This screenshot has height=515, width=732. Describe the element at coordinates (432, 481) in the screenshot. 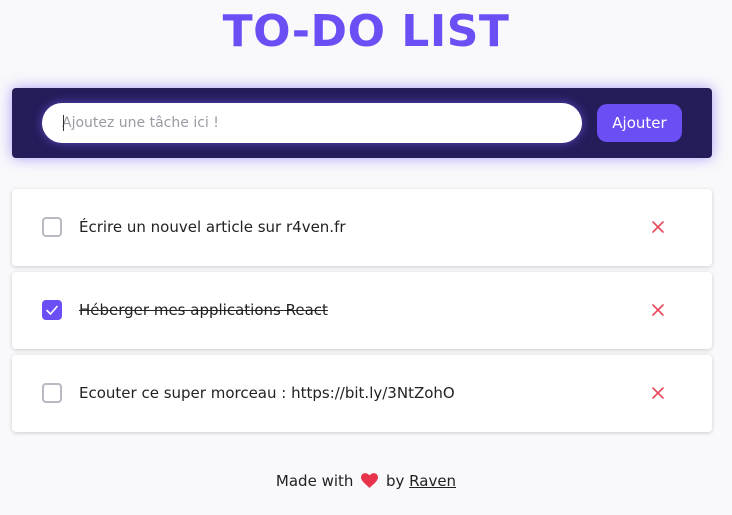

I see `author-link: Raven` at that location.